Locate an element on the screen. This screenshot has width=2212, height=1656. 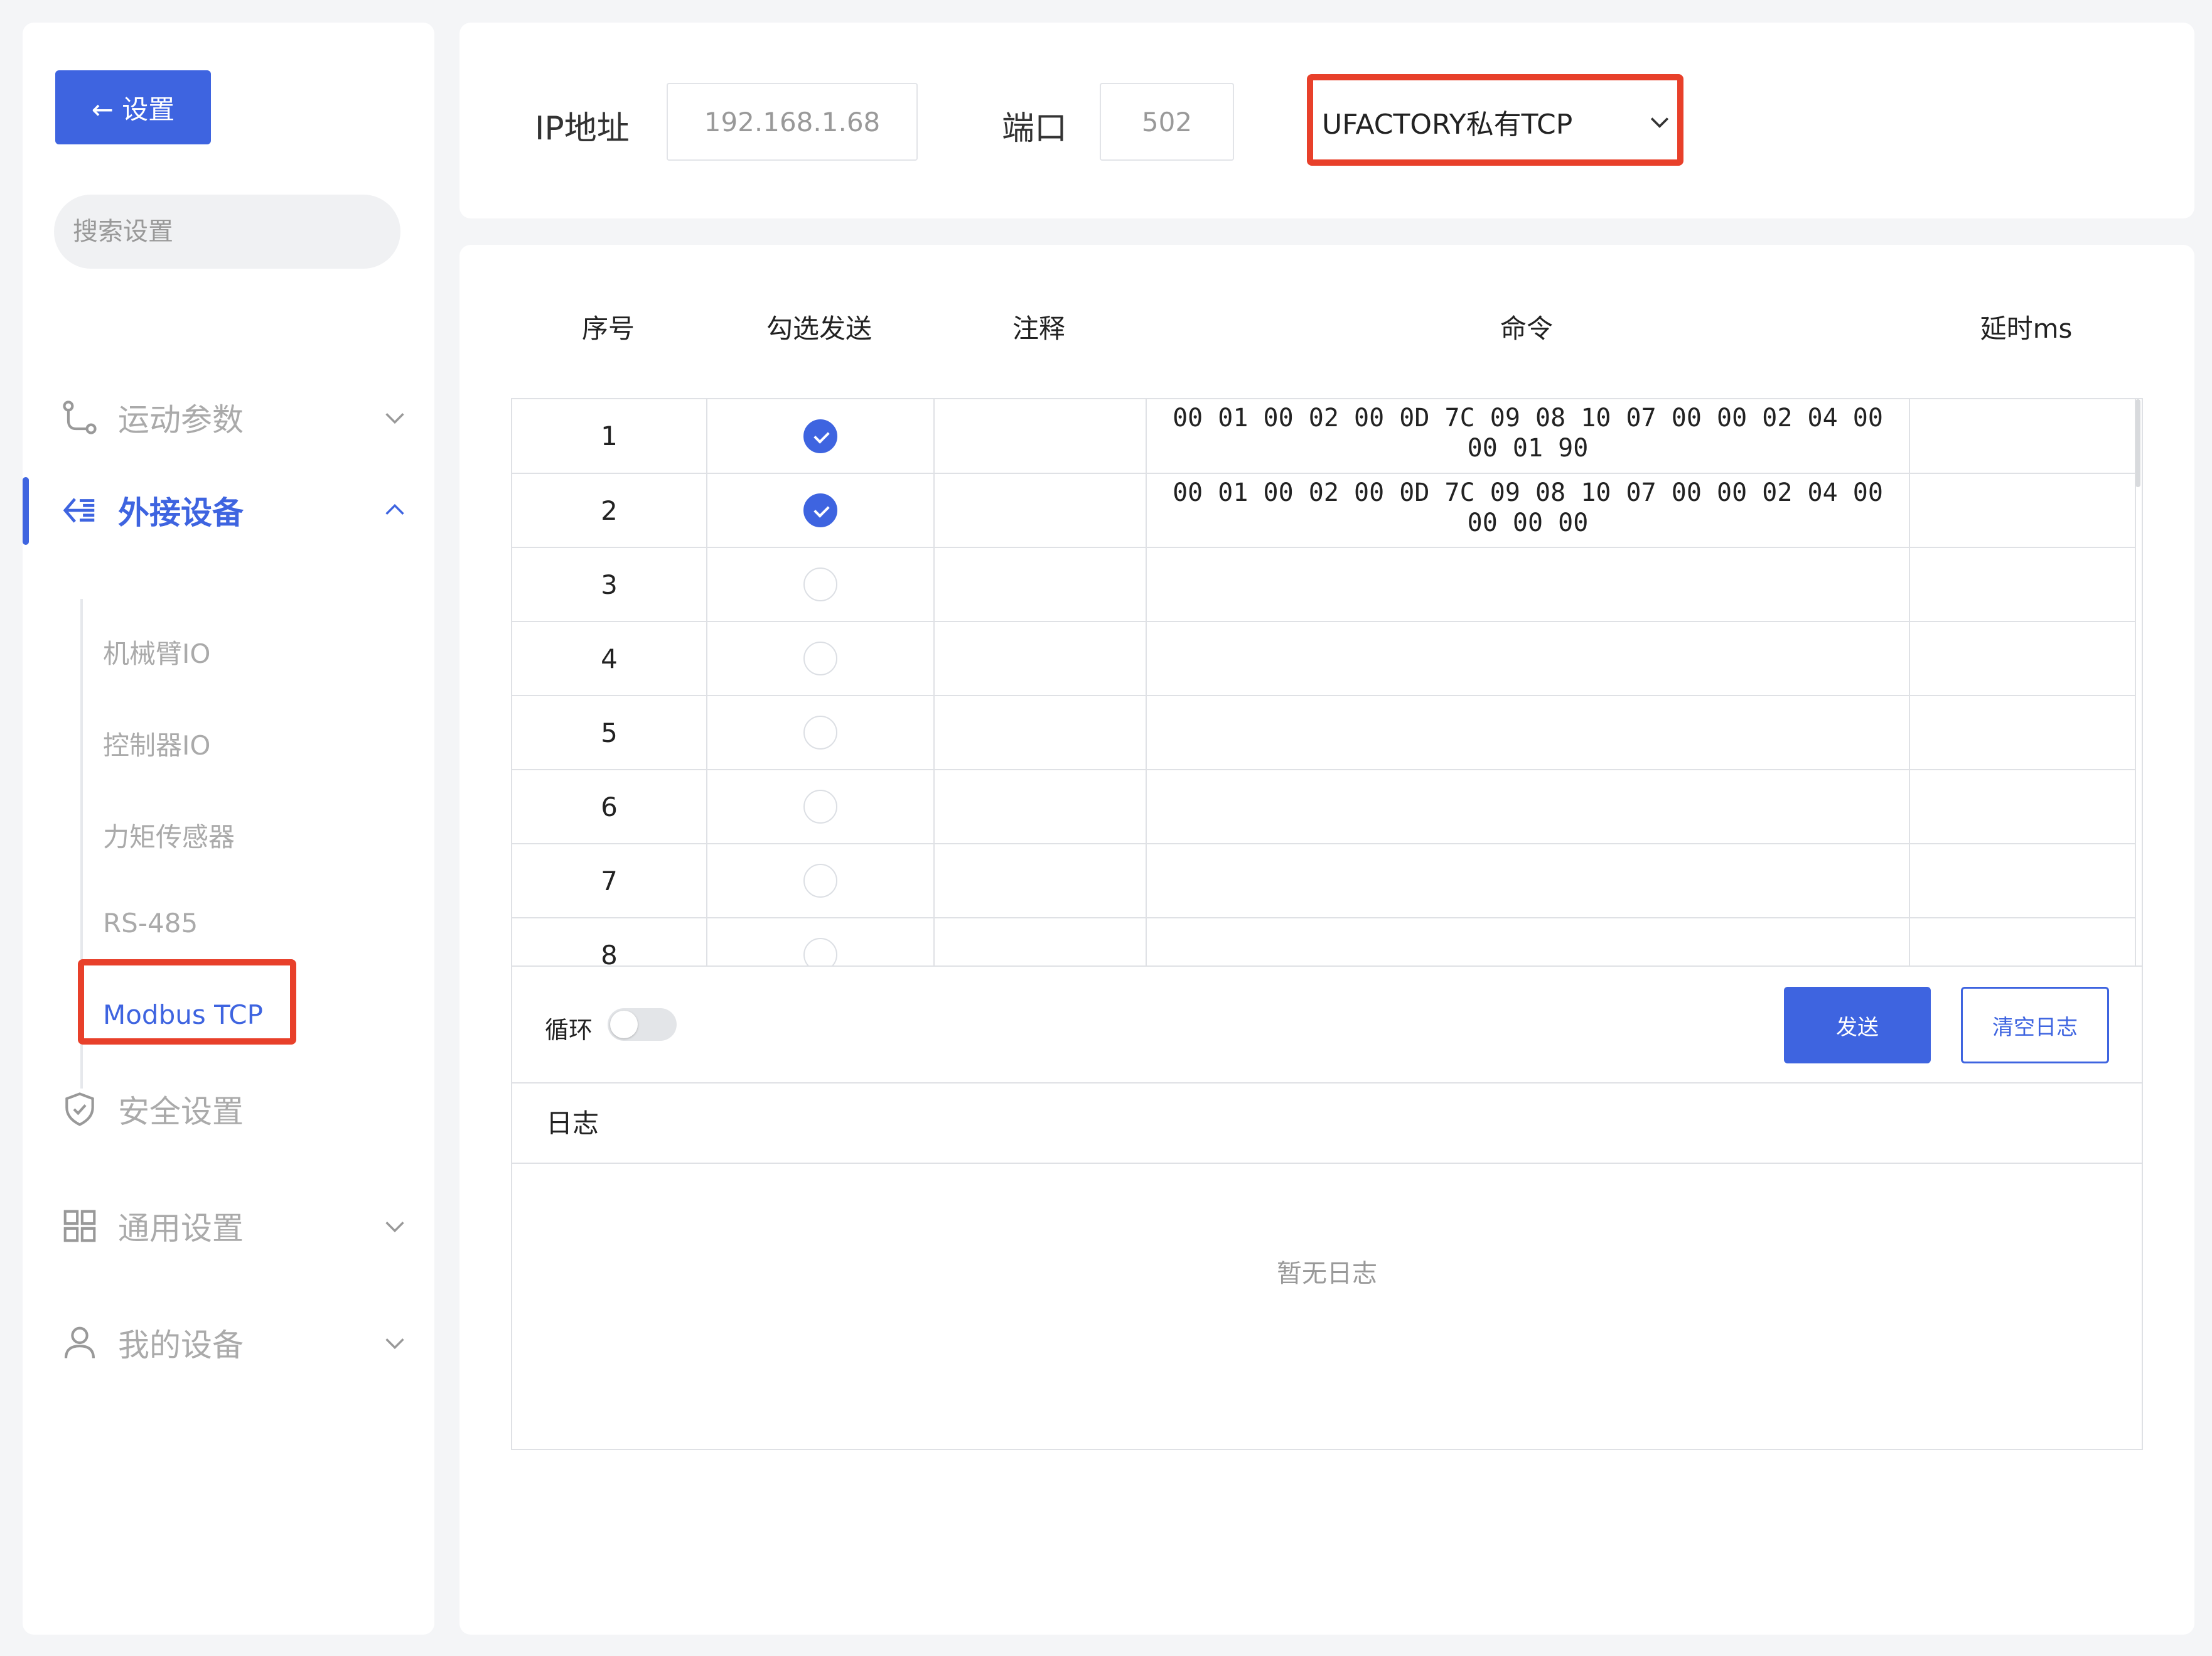
row-index: 2 is located at coordinates (609, 510).